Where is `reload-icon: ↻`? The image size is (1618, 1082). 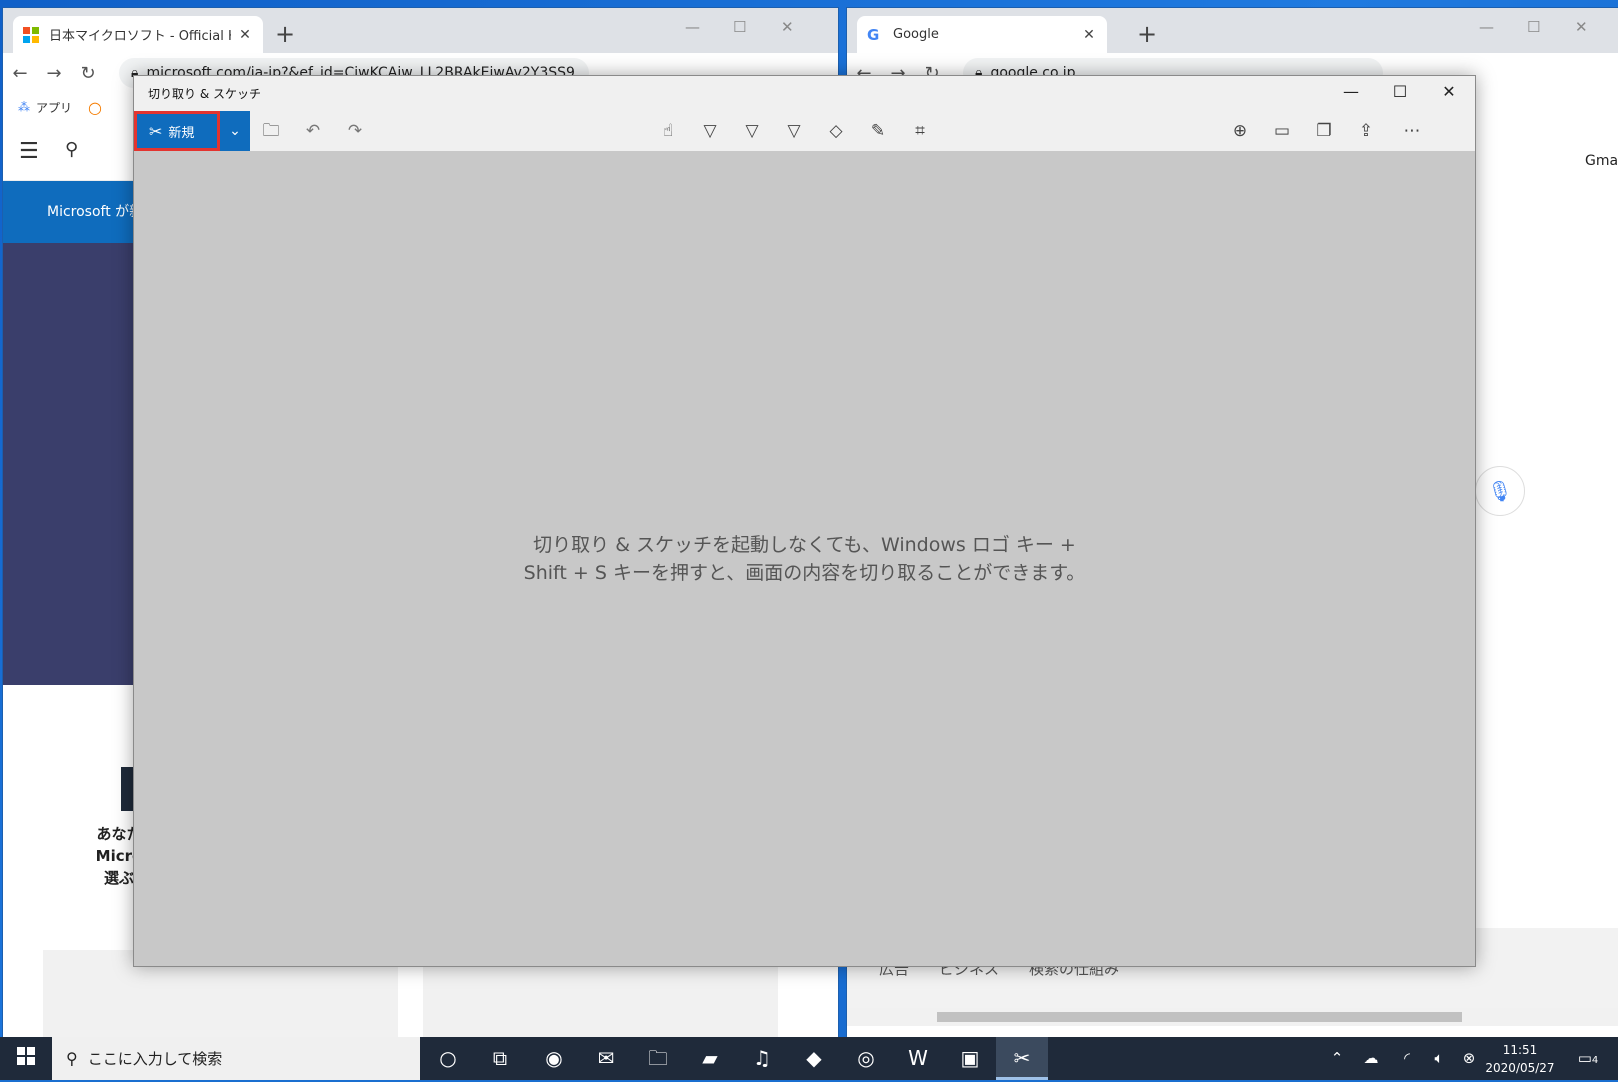 reload-icon: ↻ is located at coordinates (88, 73).